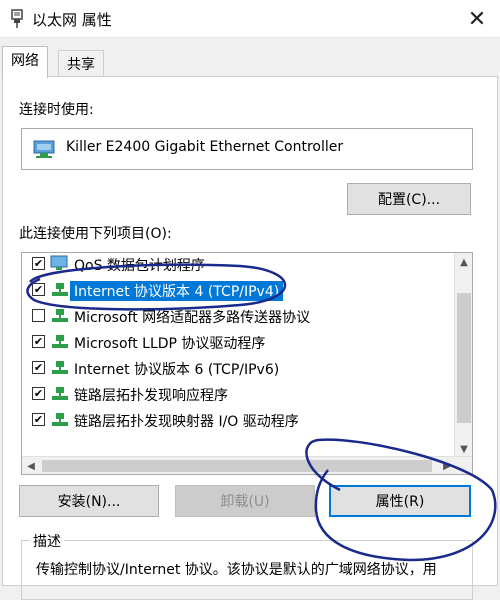  I want to click on vertical-scrollbar: ▲ ▼, so click(463, 355).